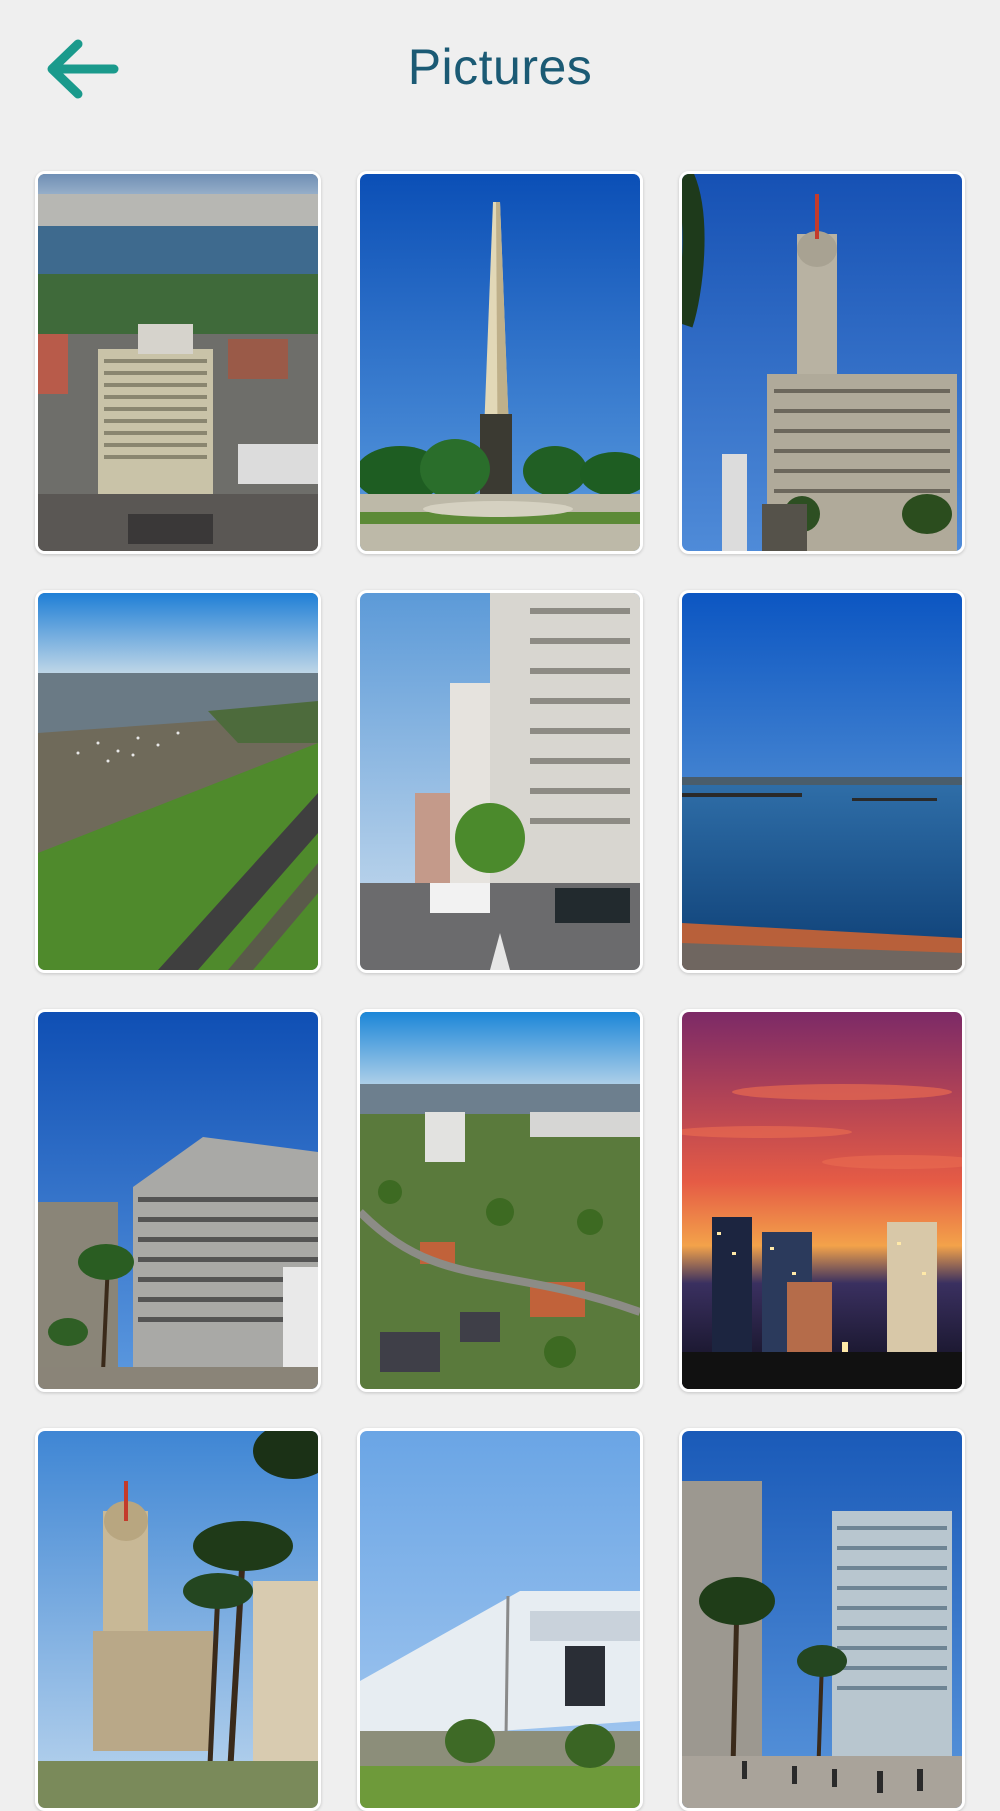 The image size is (1000, 1811). I want to click on waterfront-bay-photo, so click(822, 781).